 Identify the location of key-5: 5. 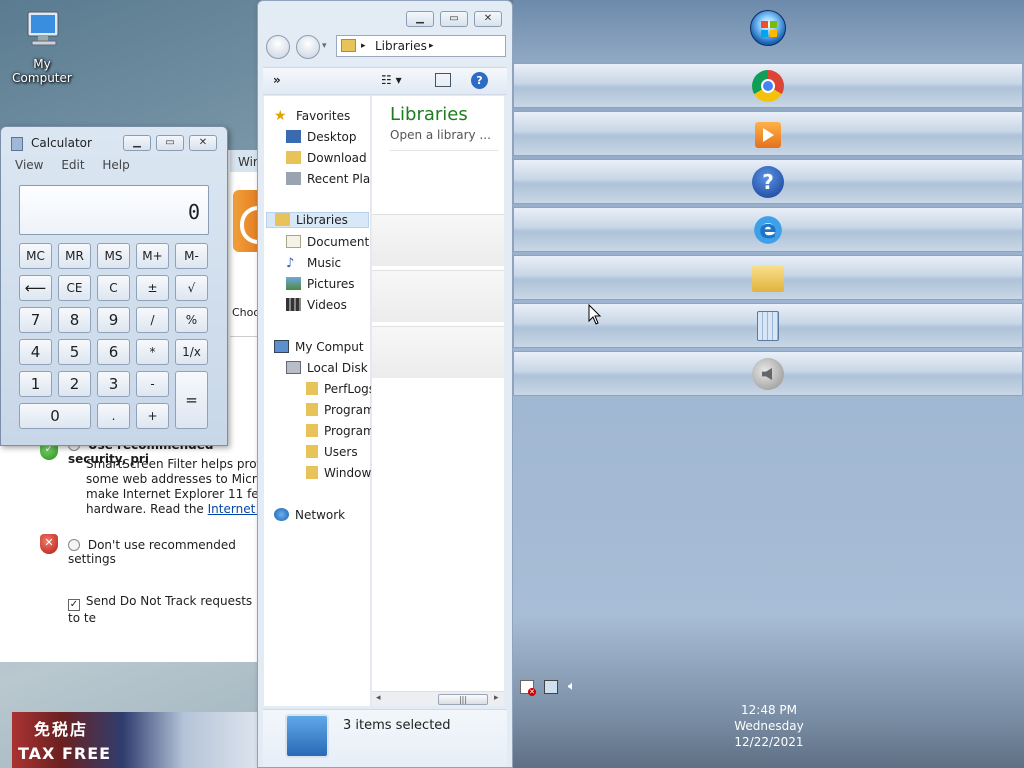
(74, 352).